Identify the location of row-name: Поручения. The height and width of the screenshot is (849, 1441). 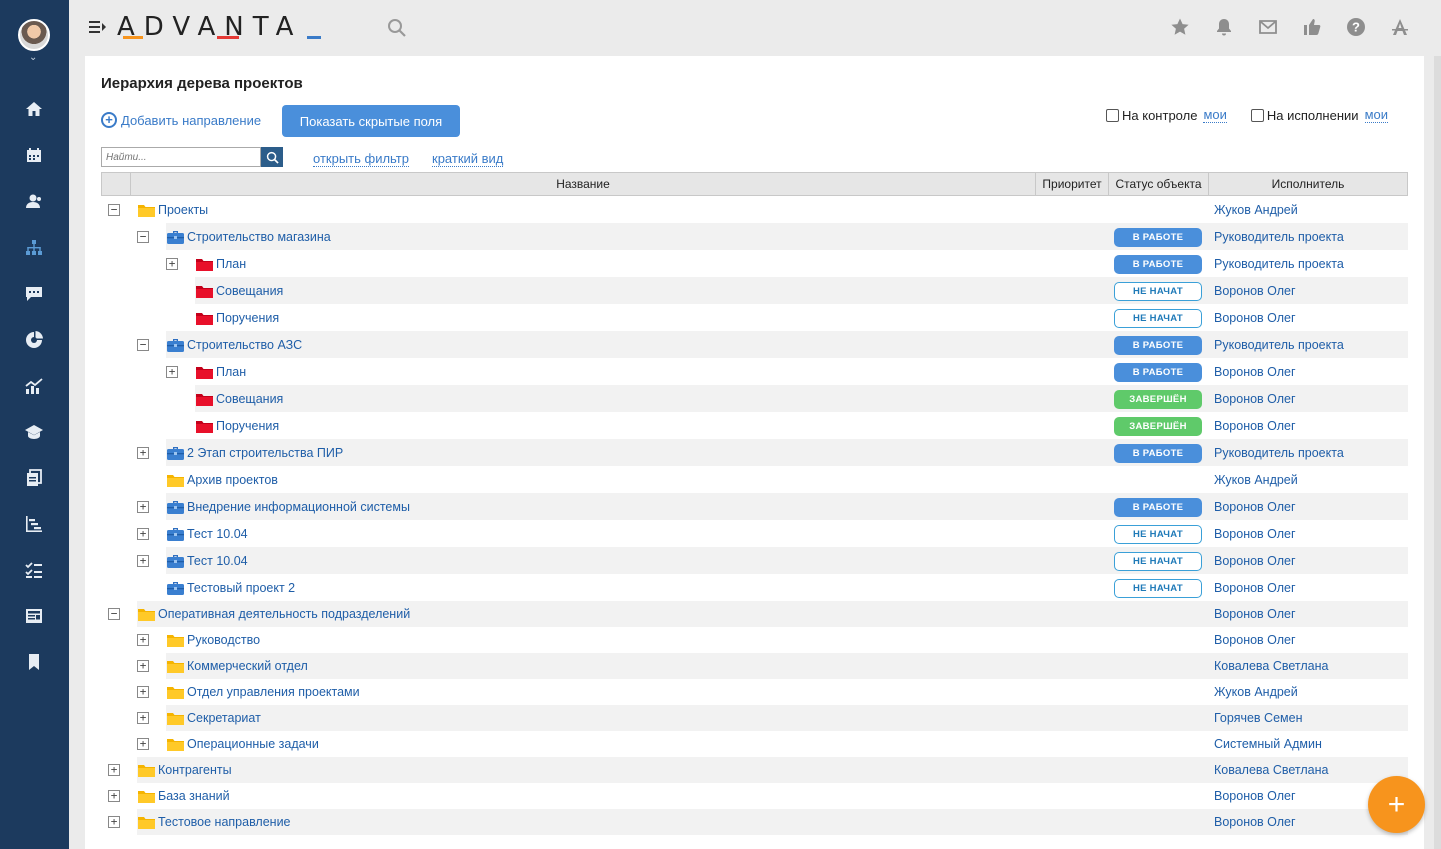
(247, 318).